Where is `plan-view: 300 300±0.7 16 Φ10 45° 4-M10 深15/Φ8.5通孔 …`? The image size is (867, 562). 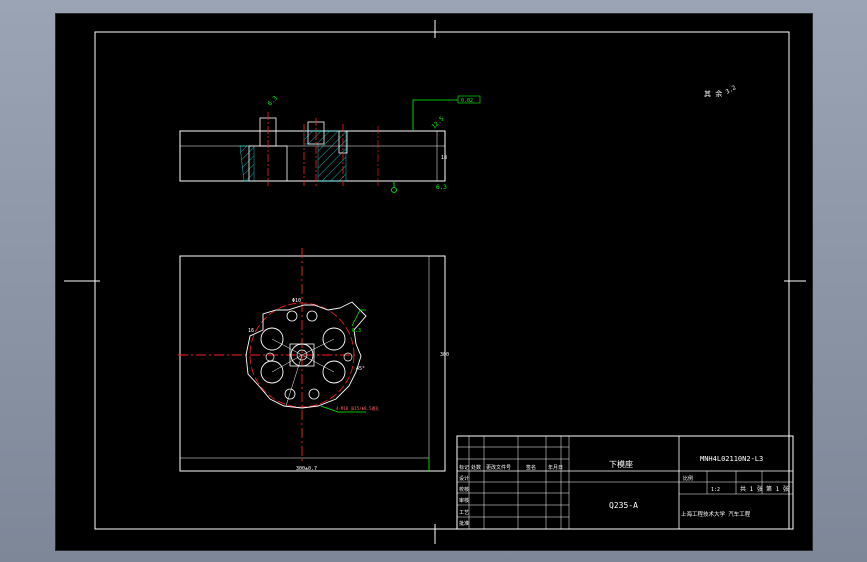
plan-view: 300 300±0.7 16 Φ10 45° 4-M10 深15/Φ8.5通孔 … is located at coordinates (313, 360).